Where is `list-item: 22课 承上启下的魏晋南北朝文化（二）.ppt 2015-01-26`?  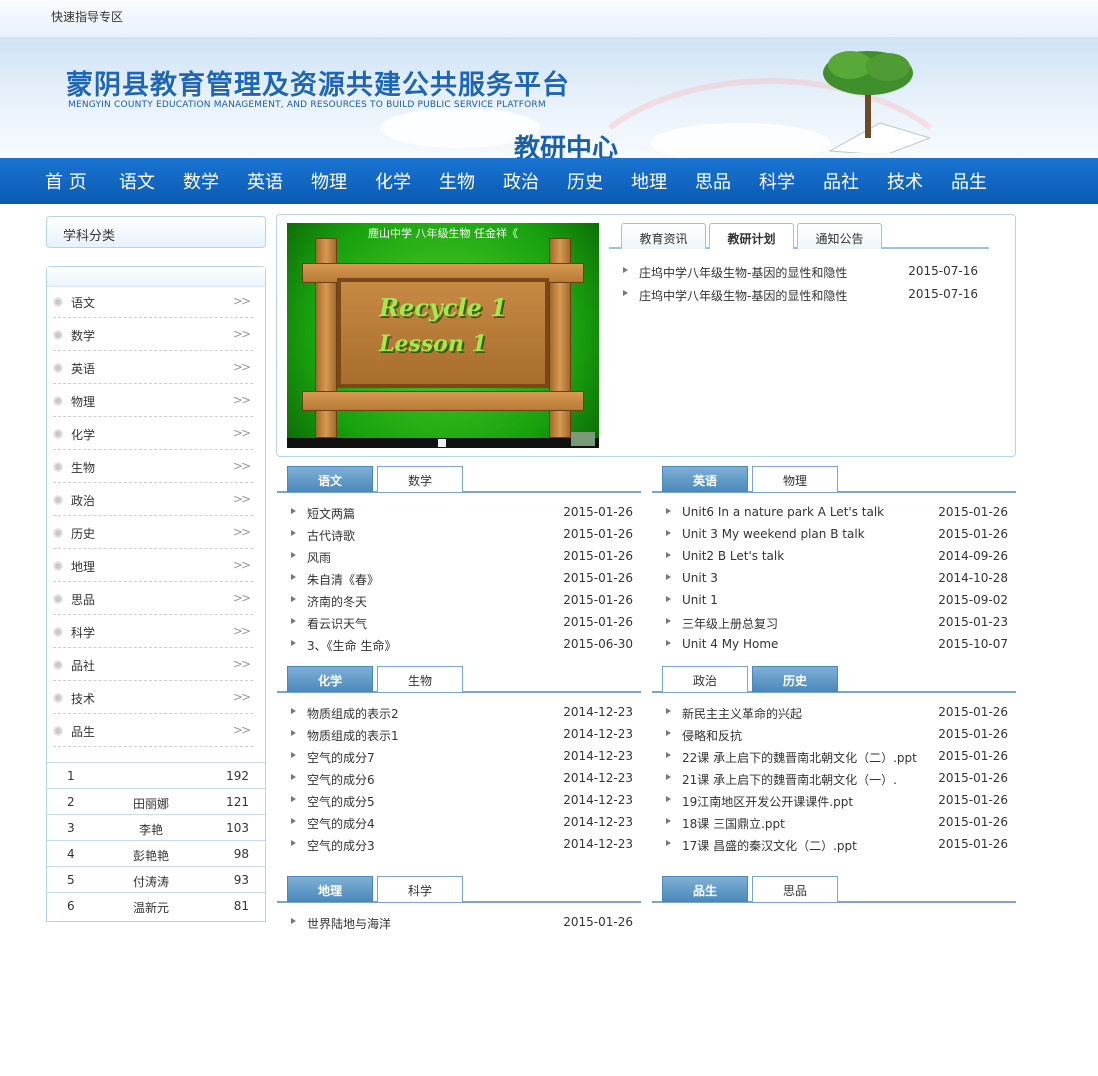 list-item: 22课 承上启下的魏晋南北朝文化（二）.ppt 2015-01-26 is located at coordinates (837, 757).